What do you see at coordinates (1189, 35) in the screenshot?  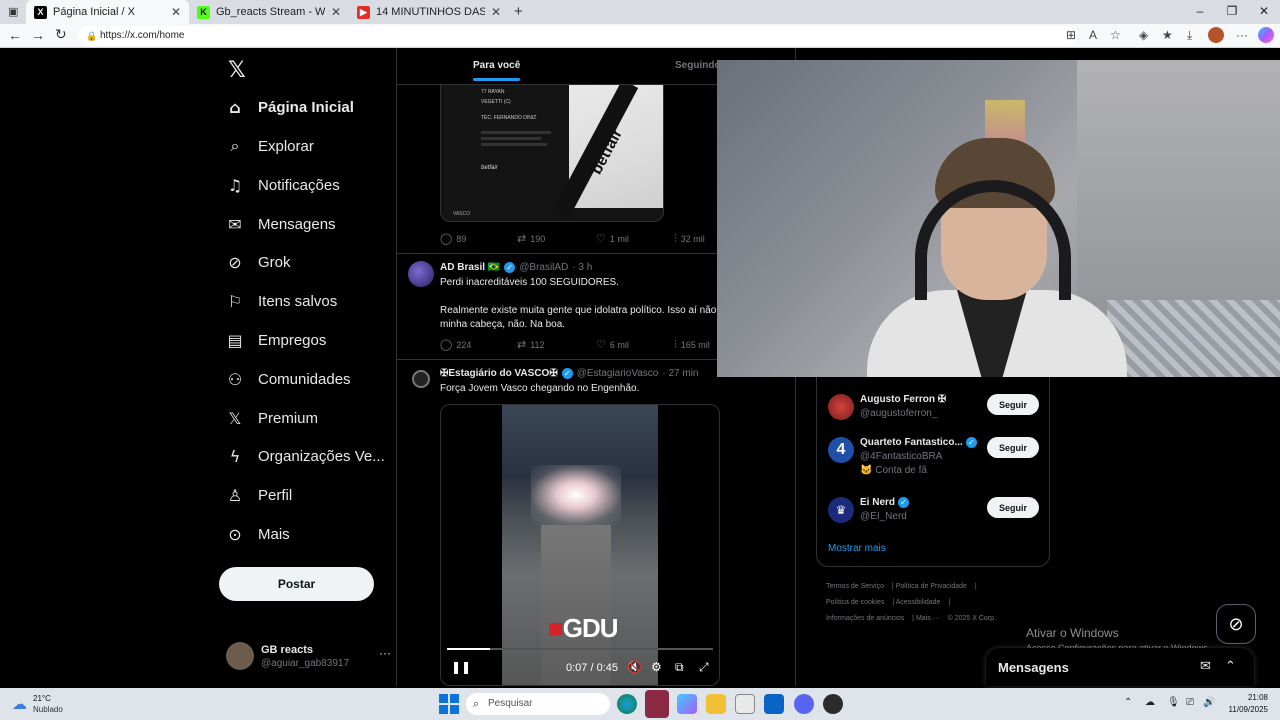 I see `downloads-icon: ⤓` at bounding box center [1189, 35].